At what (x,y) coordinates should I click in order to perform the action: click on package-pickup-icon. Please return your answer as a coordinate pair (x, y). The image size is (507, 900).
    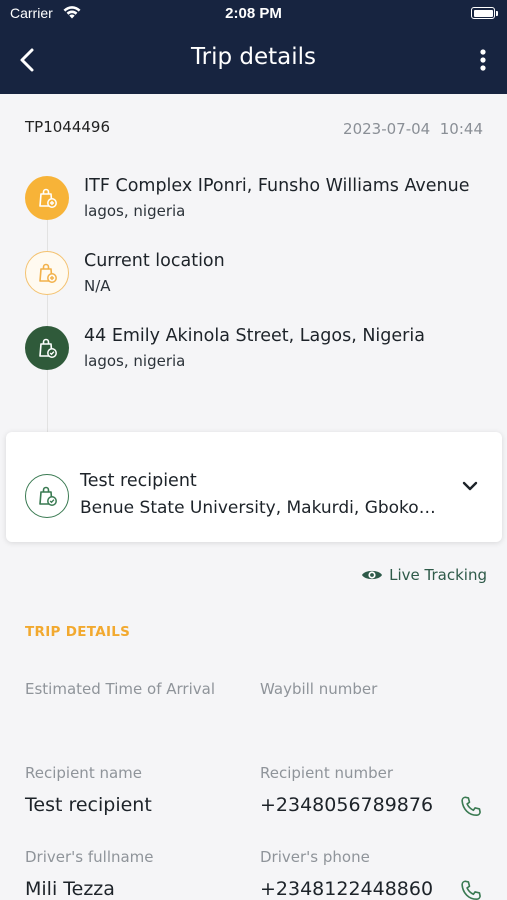
    Looking at the image, I should click on (47, 198).